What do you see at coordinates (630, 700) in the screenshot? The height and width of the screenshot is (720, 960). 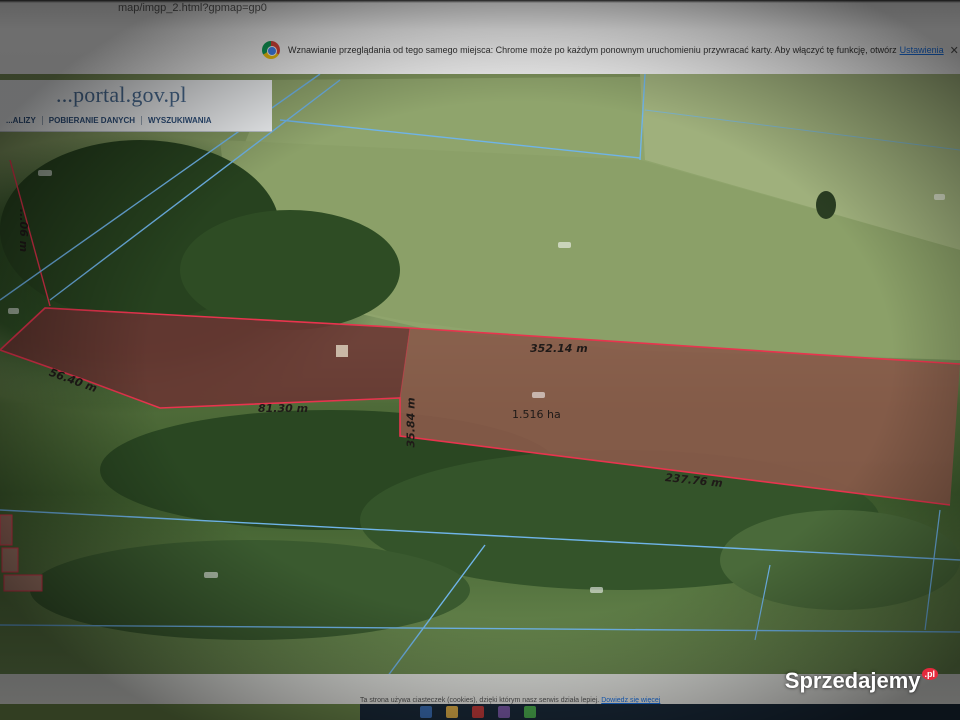 I see `cookie-more-link: Dowiedz się więcej` at bounding box center [630, 700].